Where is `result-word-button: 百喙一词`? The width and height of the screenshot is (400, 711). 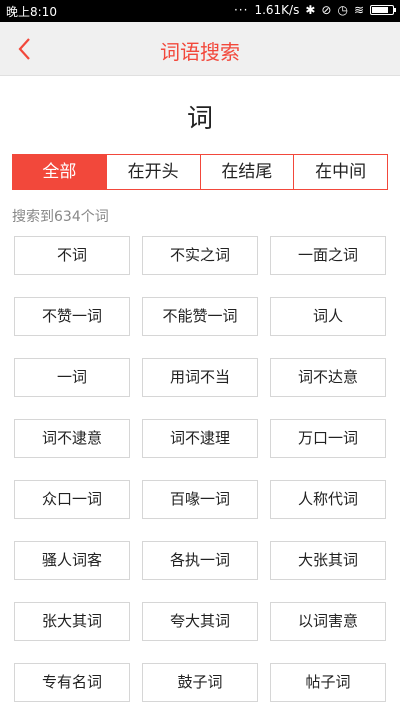 result-word-button: 百喙一词 is located at coordinates (200, 499).